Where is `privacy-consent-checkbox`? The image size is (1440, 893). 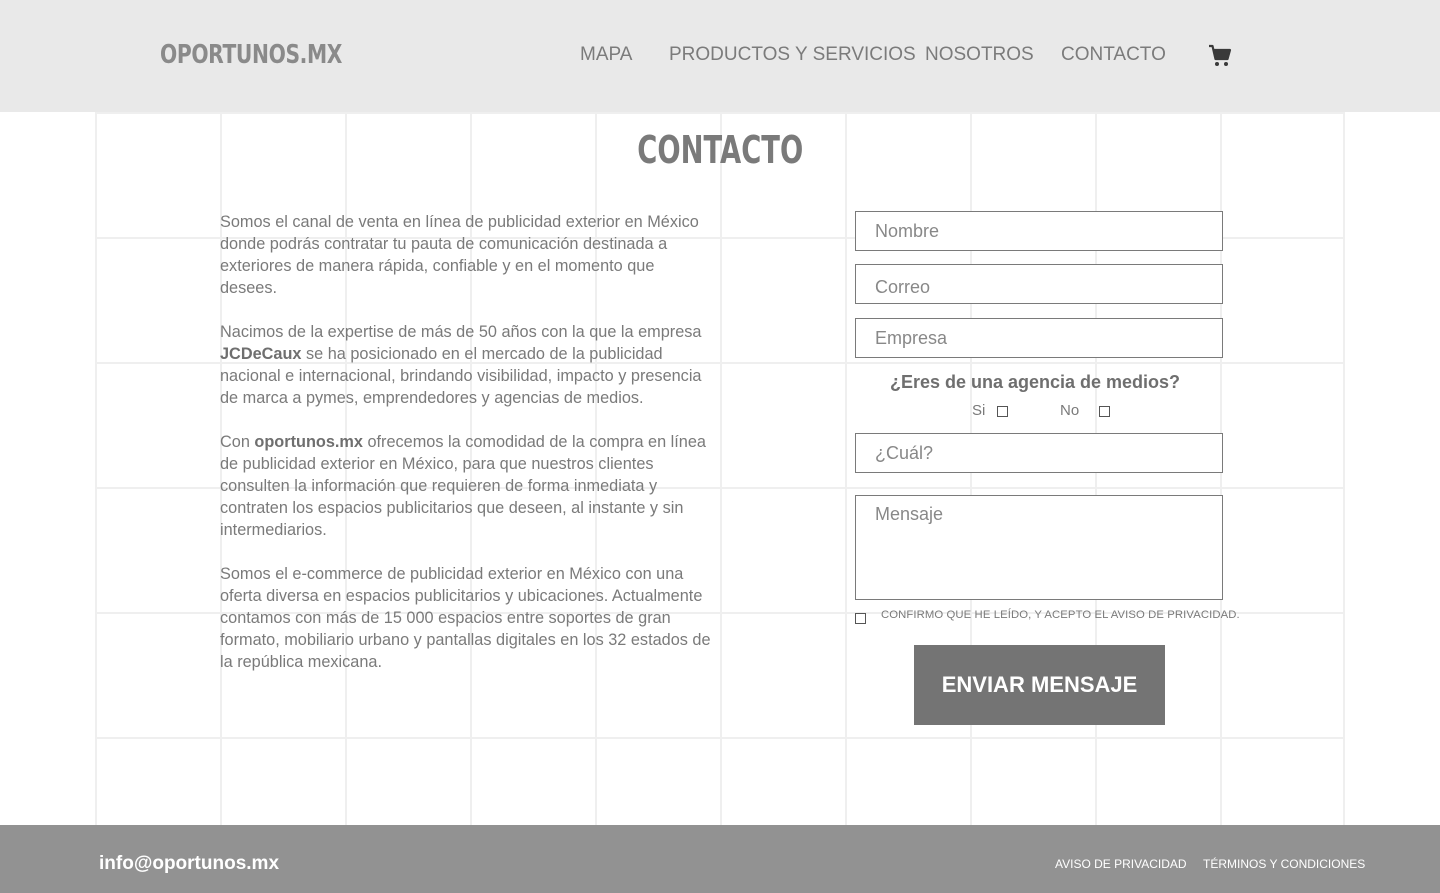
privacy-consent-checkbox is located at coordinates (860, 618).